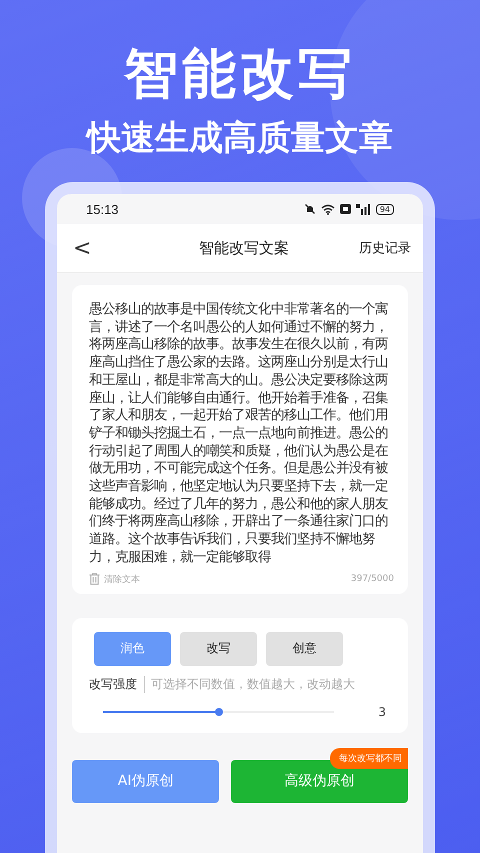 The height and width of the screenshot is (853, 480). I want to click on history-link: 历史记录, so click(385, 248).